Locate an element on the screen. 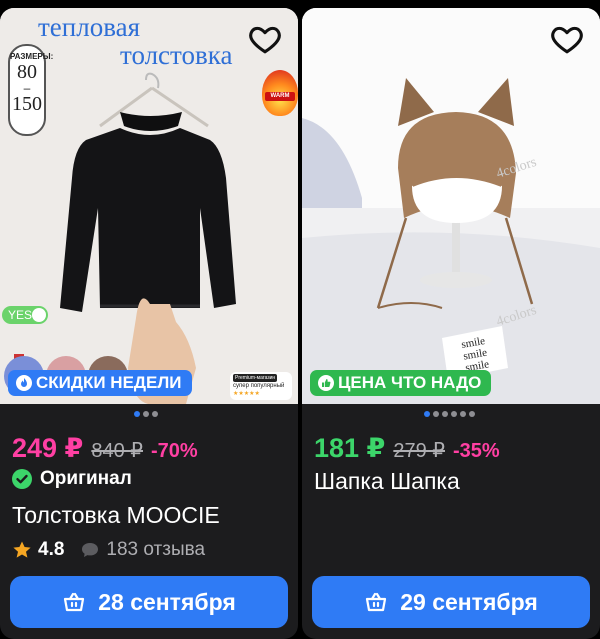  promo-badge: СКИДКИ НЕДЕЛИ is located at coordinates (100, 383).